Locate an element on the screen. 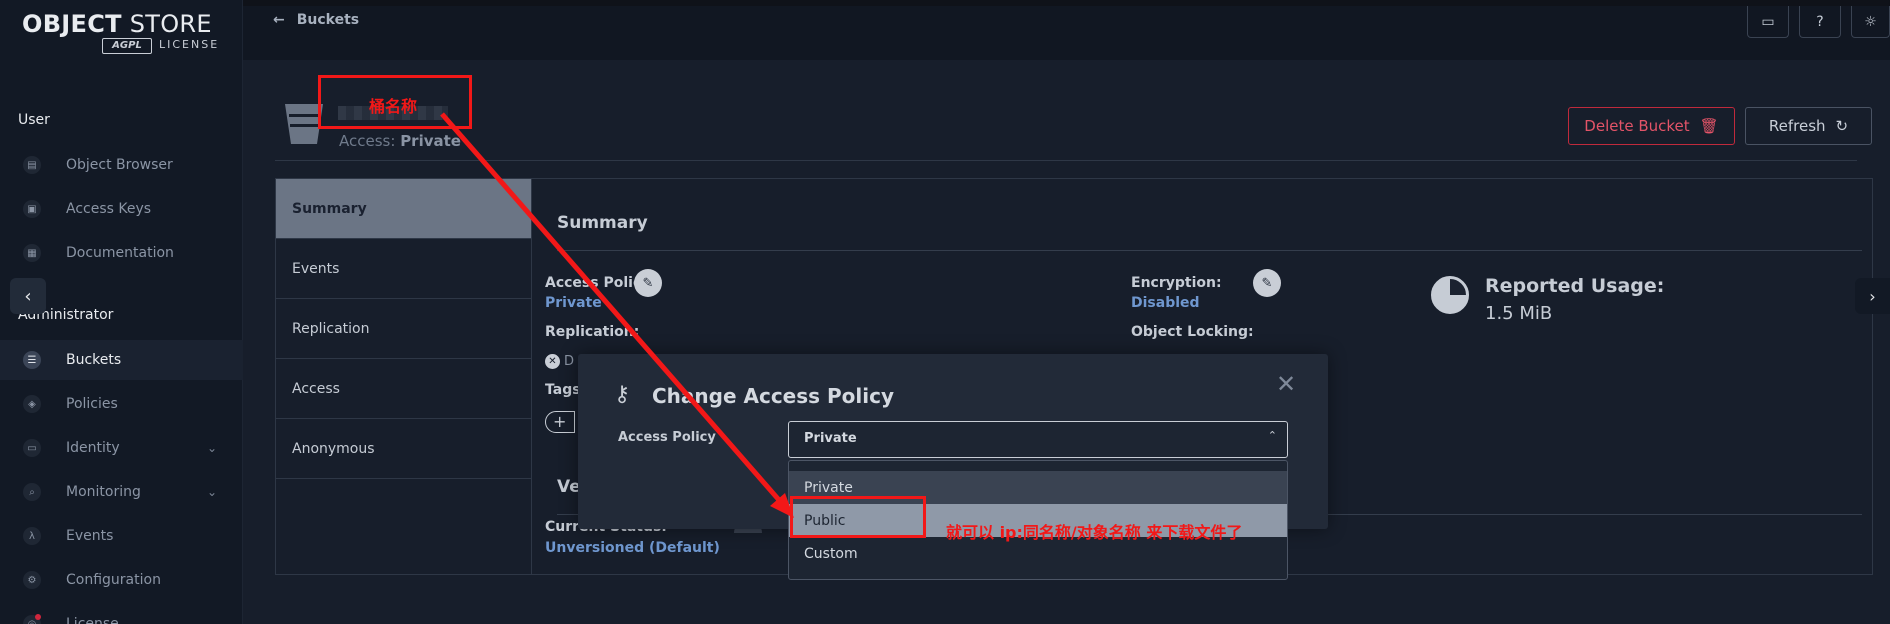 This screenshot has height=624, width=1890. theme-sun-icon: ☼ is located at coordinates (1870, 22).